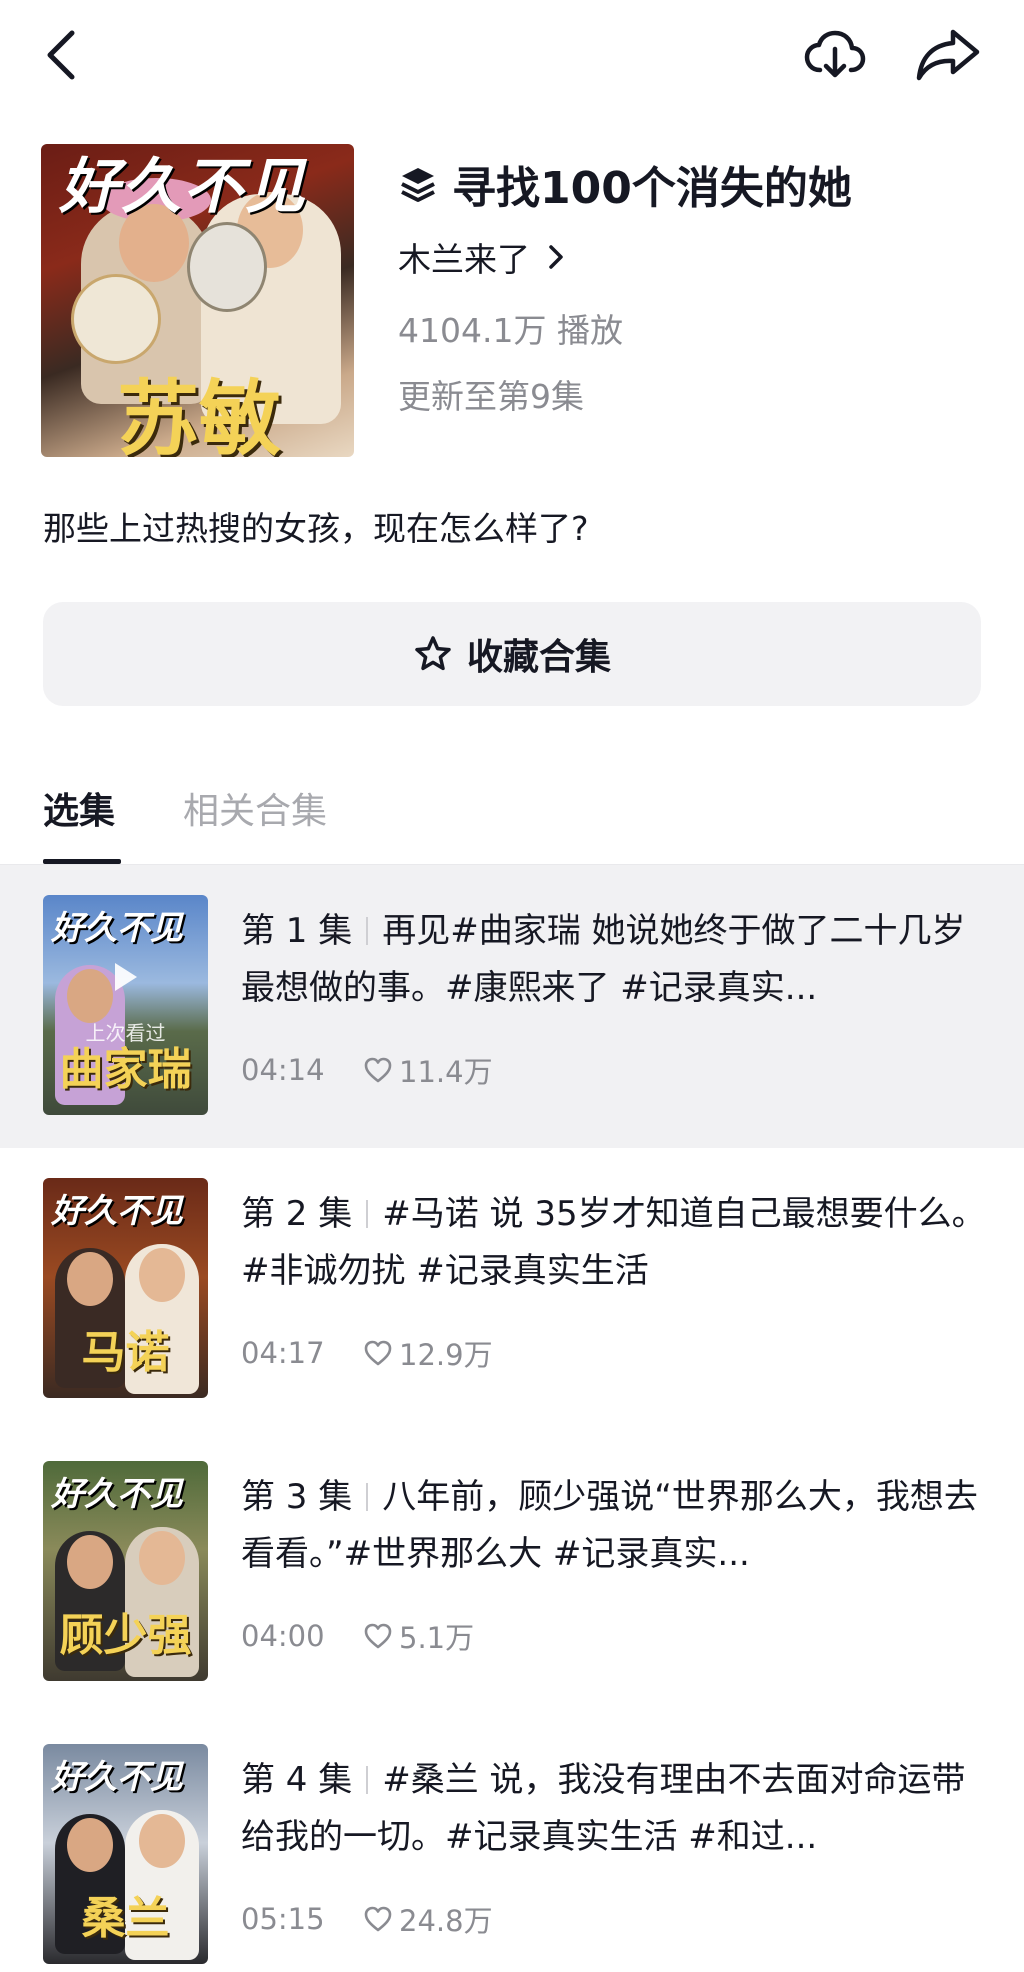 The image size is (1024, 1972). What do you see at coordinates (297, 1214) in the screenshot?
I see `episode-number: 第 2 集` at bounding box center [297, 1214].